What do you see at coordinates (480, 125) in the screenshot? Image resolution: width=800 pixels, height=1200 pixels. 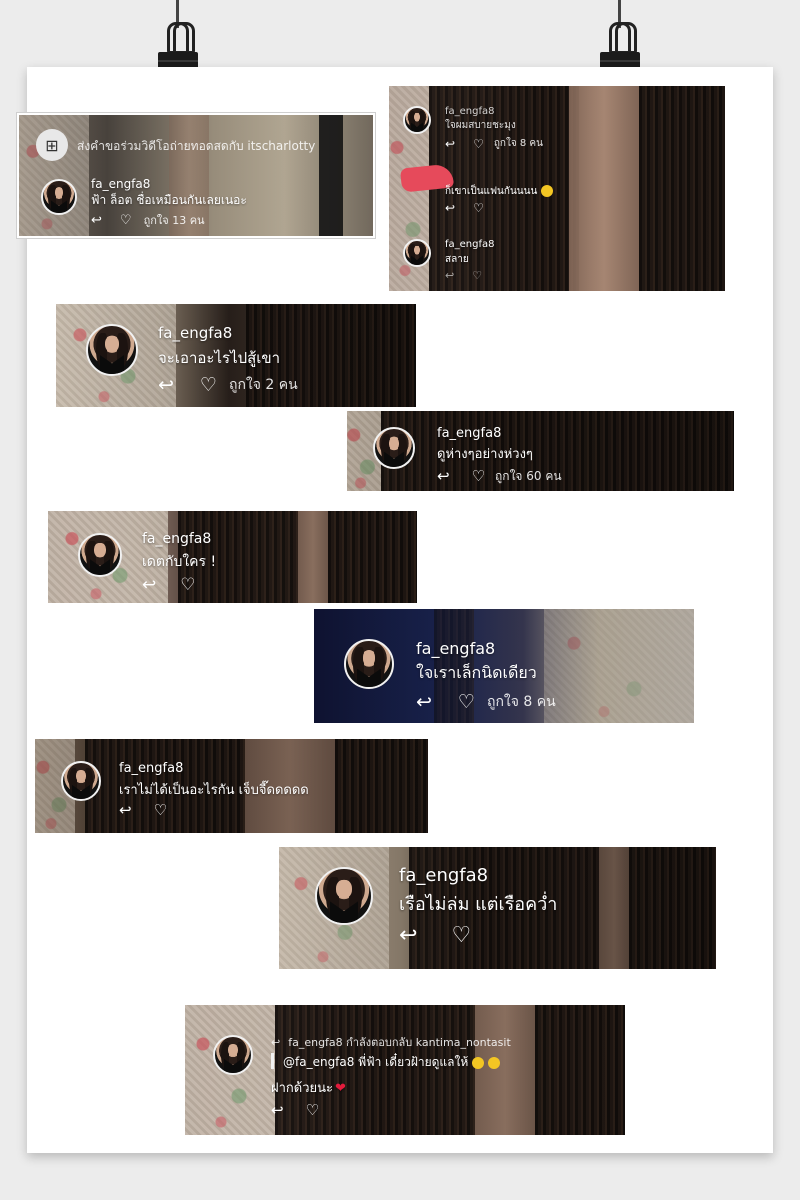 I see `comment-text: ใจผมสบายชะมุง` at bounding box center [480, 125].